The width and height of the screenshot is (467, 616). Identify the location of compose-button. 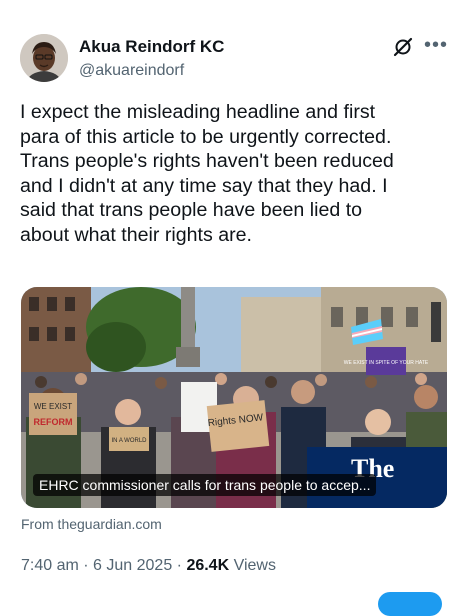
(410, 604).